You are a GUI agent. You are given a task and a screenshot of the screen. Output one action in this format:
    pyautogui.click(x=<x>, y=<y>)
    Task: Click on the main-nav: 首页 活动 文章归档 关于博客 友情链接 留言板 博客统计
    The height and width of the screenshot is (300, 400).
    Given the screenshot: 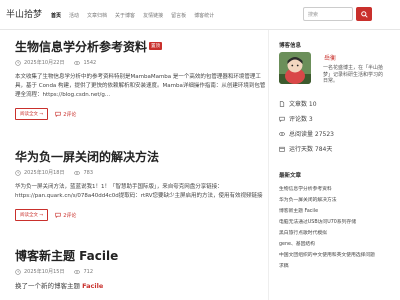 What is the action you would take?
    pyautogui.click(x=132, y=15)
    